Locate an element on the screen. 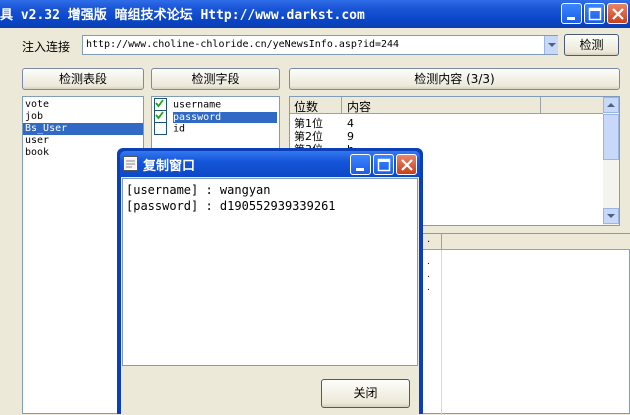 This screenshot has width=630, height=415. table-row: 第2位 is located at coordinates (308, 136).